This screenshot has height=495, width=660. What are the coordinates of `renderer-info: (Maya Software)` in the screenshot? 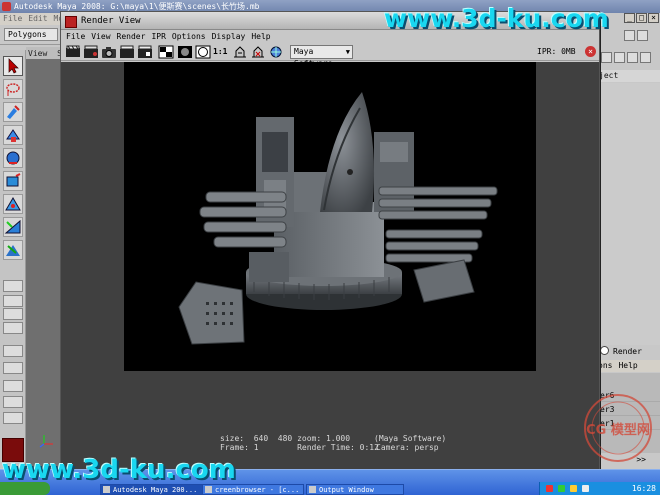 It's located at (410, 438).